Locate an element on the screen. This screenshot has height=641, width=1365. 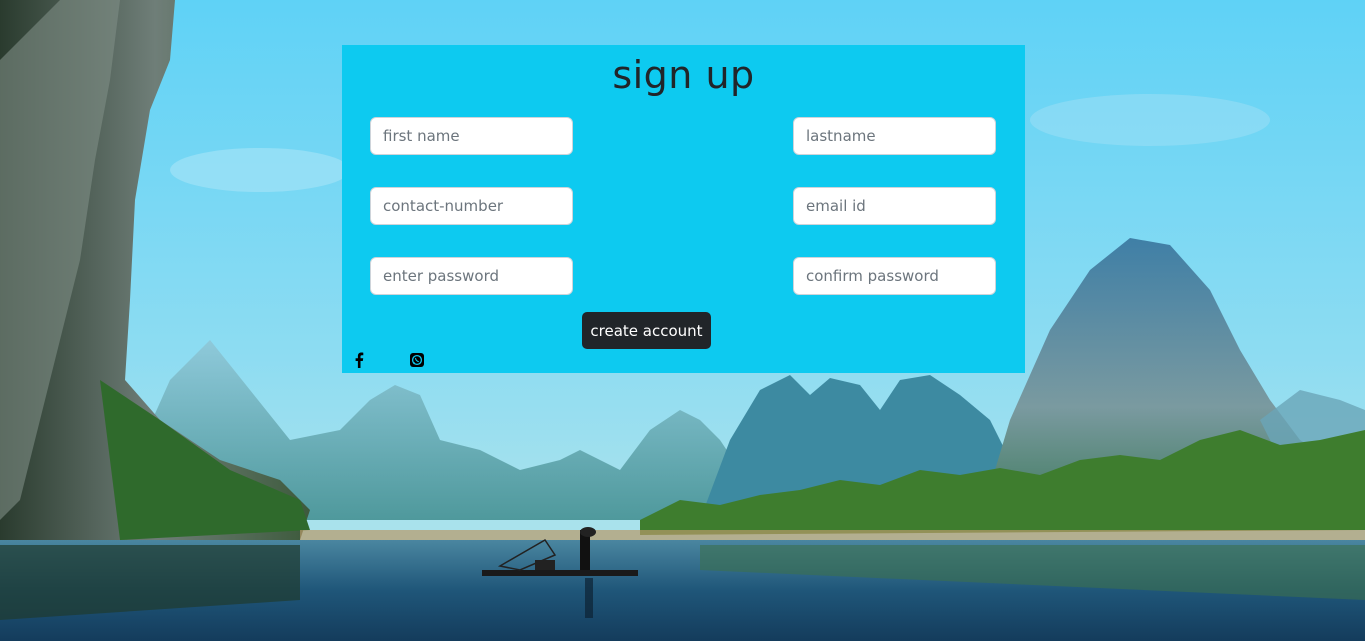
whatsapp-link is located at coordinates (417, 362).